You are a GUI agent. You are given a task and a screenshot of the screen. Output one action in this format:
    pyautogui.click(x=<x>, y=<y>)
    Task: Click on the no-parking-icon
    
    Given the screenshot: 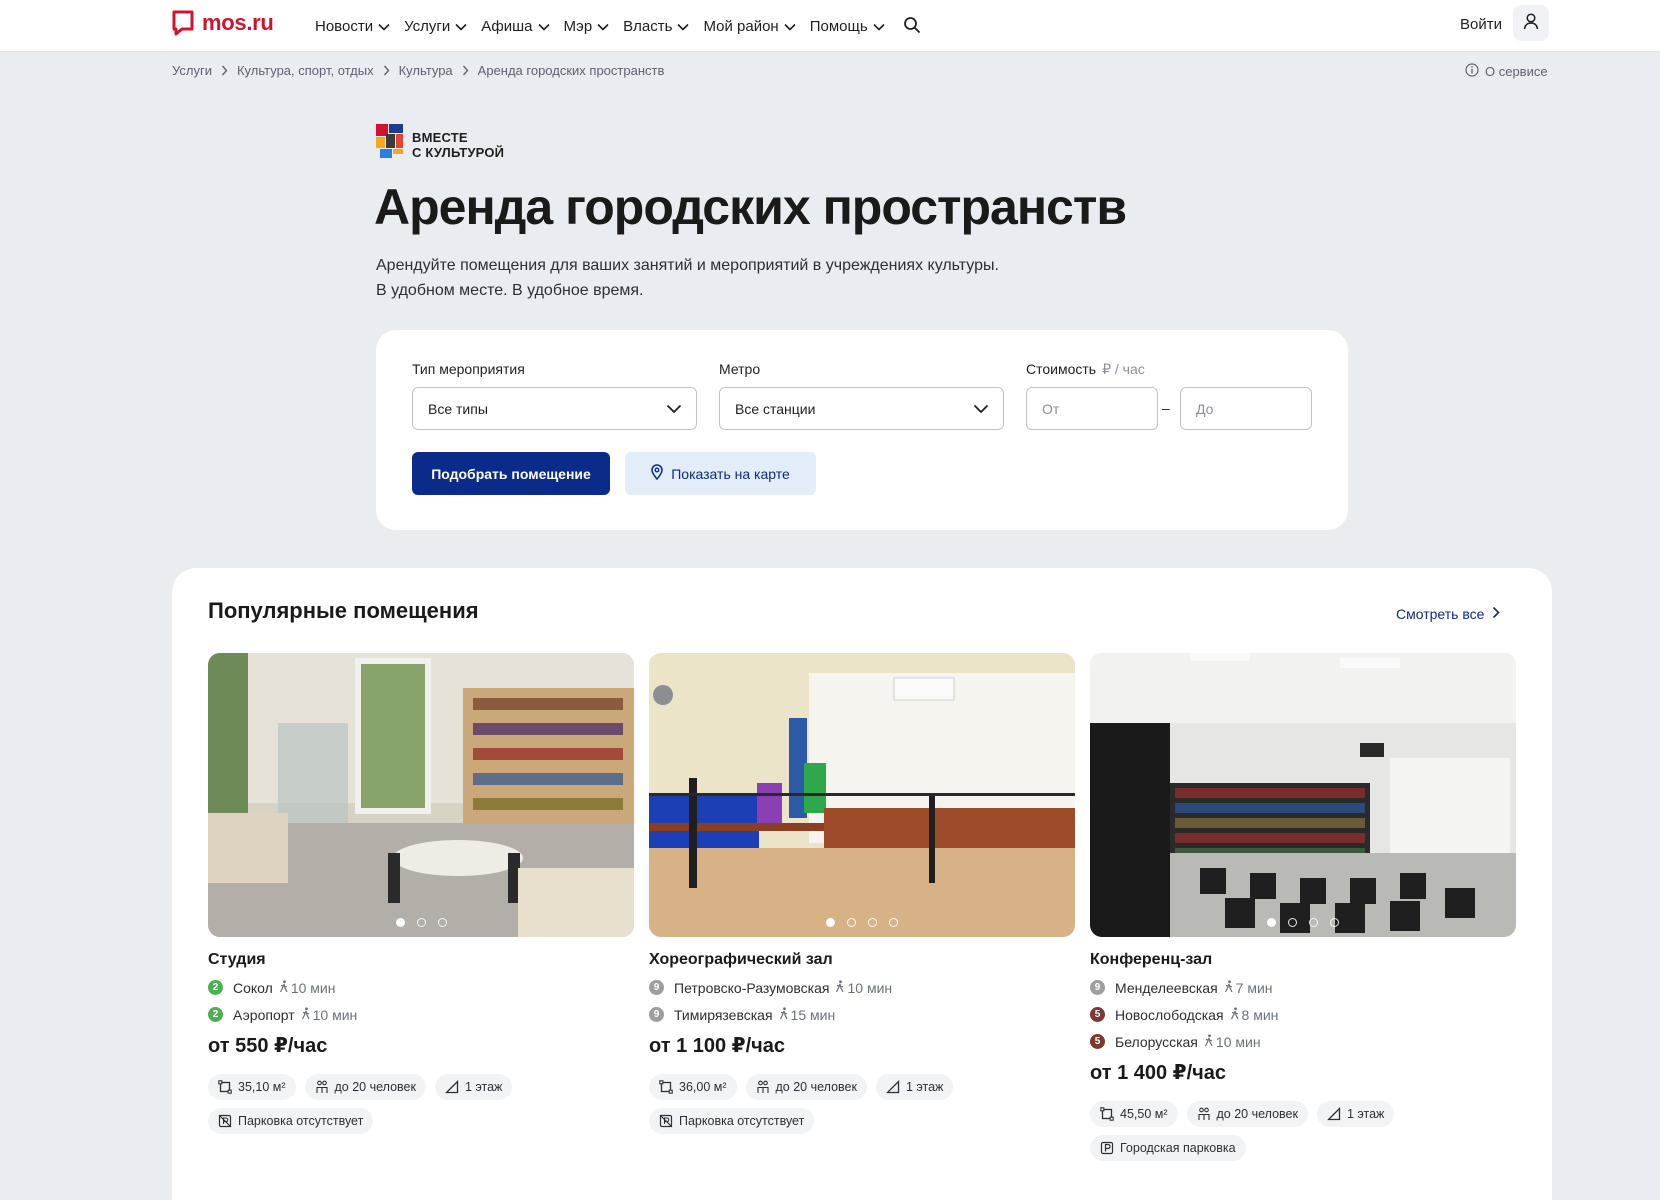 What is the action you would take?
    pyautogui.click(x=225, y=1121)
    